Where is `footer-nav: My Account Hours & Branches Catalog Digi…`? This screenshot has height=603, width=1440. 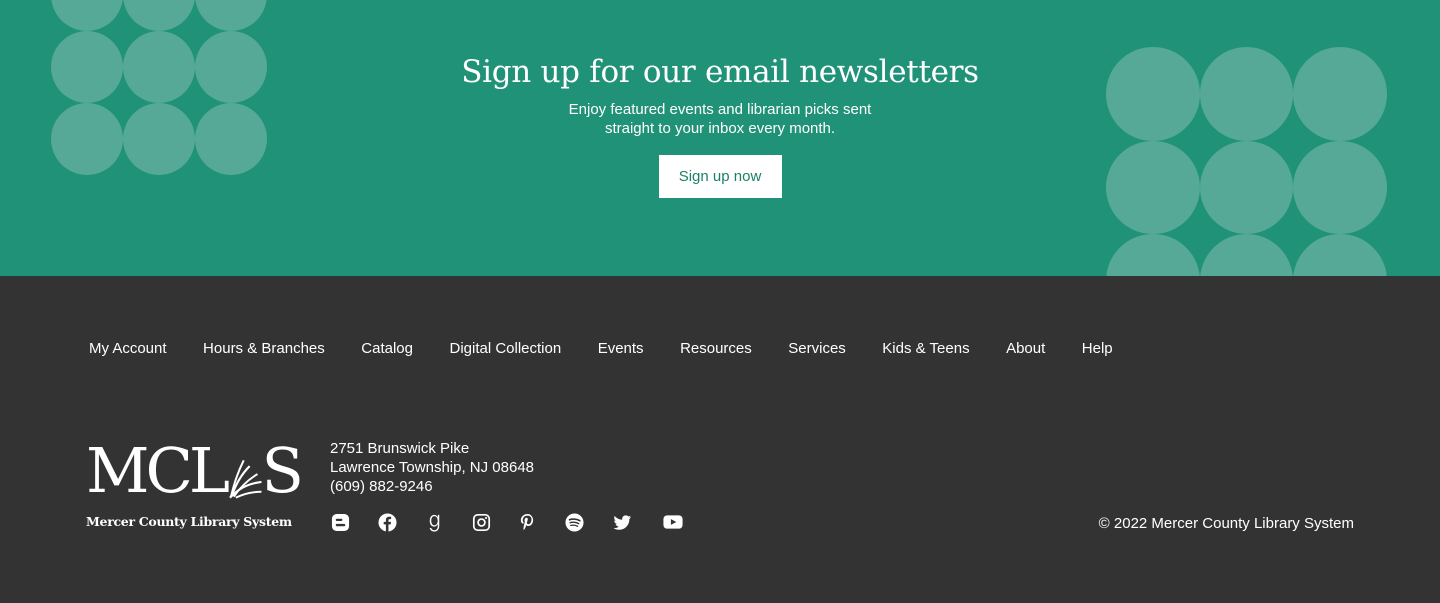
footer-nav: My Account Hours & Branches Catalog Digi… is located at coordinates (619, 348).